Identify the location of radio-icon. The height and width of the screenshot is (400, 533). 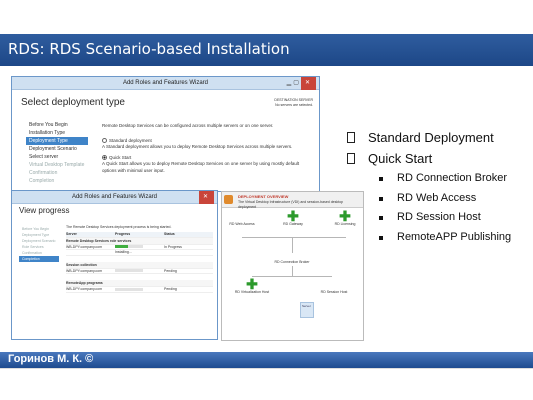
(104, 140).